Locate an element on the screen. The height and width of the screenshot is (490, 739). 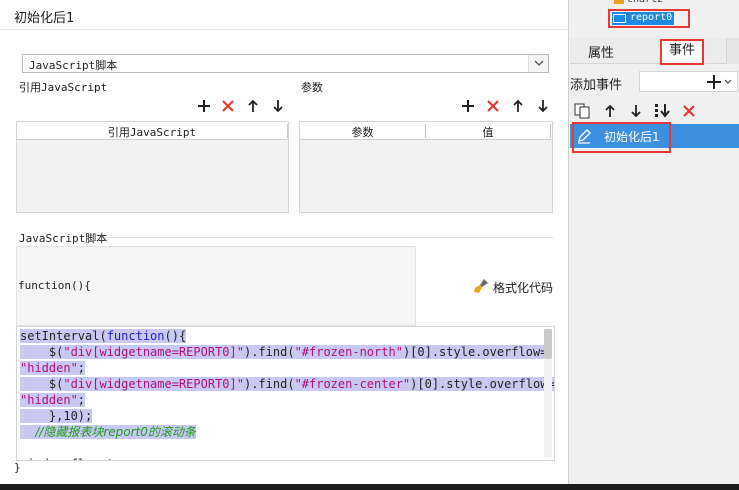
code-line: //隐藏报表块report0的滚动条 is located at coordinates (108, 432).